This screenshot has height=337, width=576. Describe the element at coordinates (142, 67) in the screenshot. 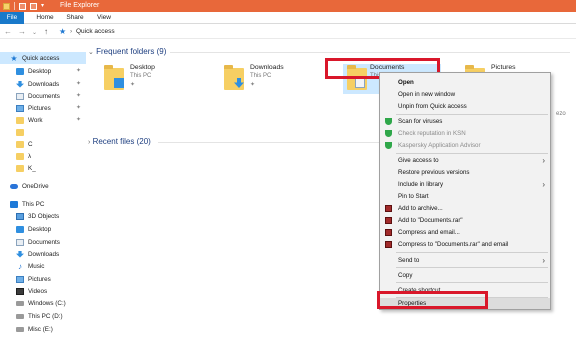

I see `folder-name: Desktop` at that location.